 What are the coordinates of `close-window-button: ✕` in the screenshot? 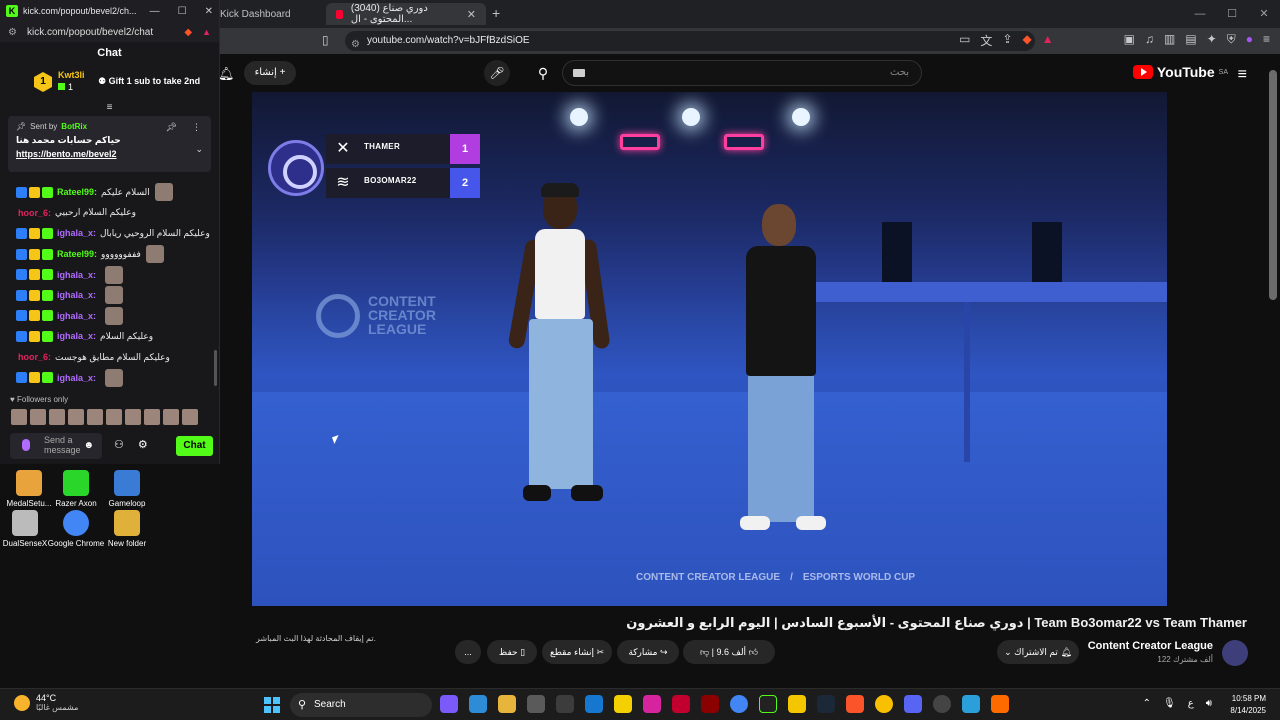 It's located at (209, 11).